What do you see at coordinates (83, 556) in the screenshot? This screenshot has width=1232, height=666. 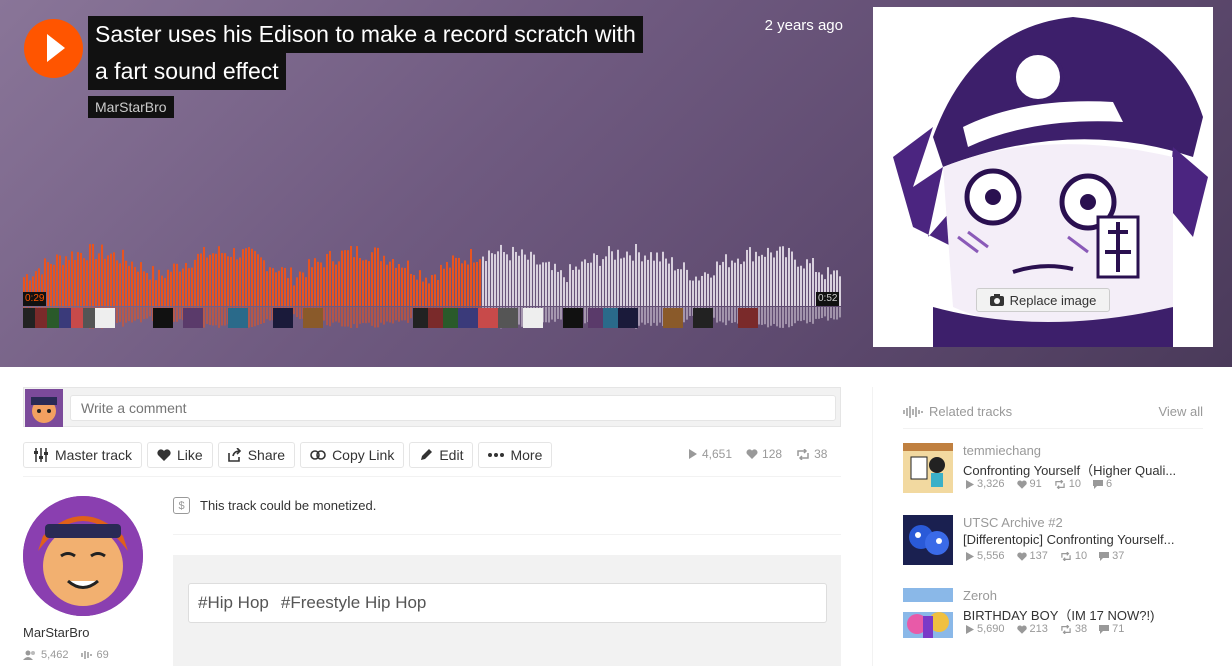 I see `uploader-avatar` at bounding box center [83, 556].